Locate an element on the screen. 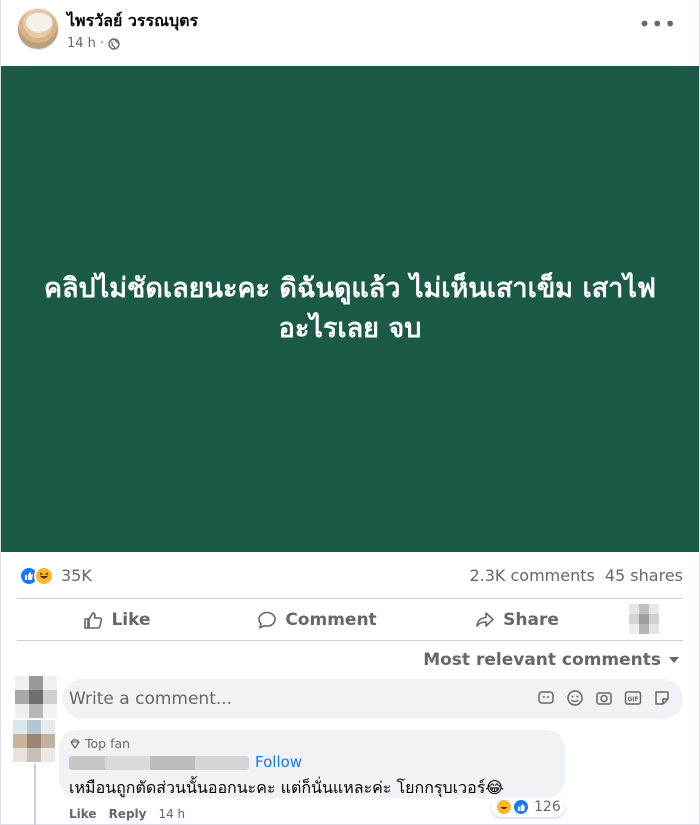 This screenshot has height=825, width=700. current-user-avatar is located at coordinates (36, 697).